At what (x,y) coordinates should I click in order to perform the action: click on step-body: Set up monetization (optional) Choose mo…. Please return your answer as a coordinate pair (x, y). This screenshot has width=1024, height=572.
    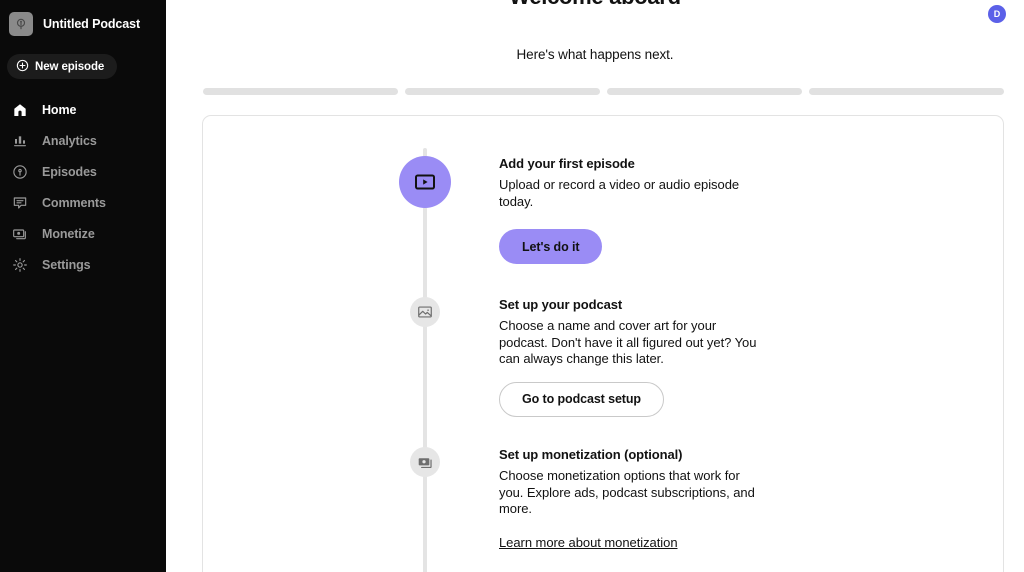
    Looking at the image, I should click on (649, 499).